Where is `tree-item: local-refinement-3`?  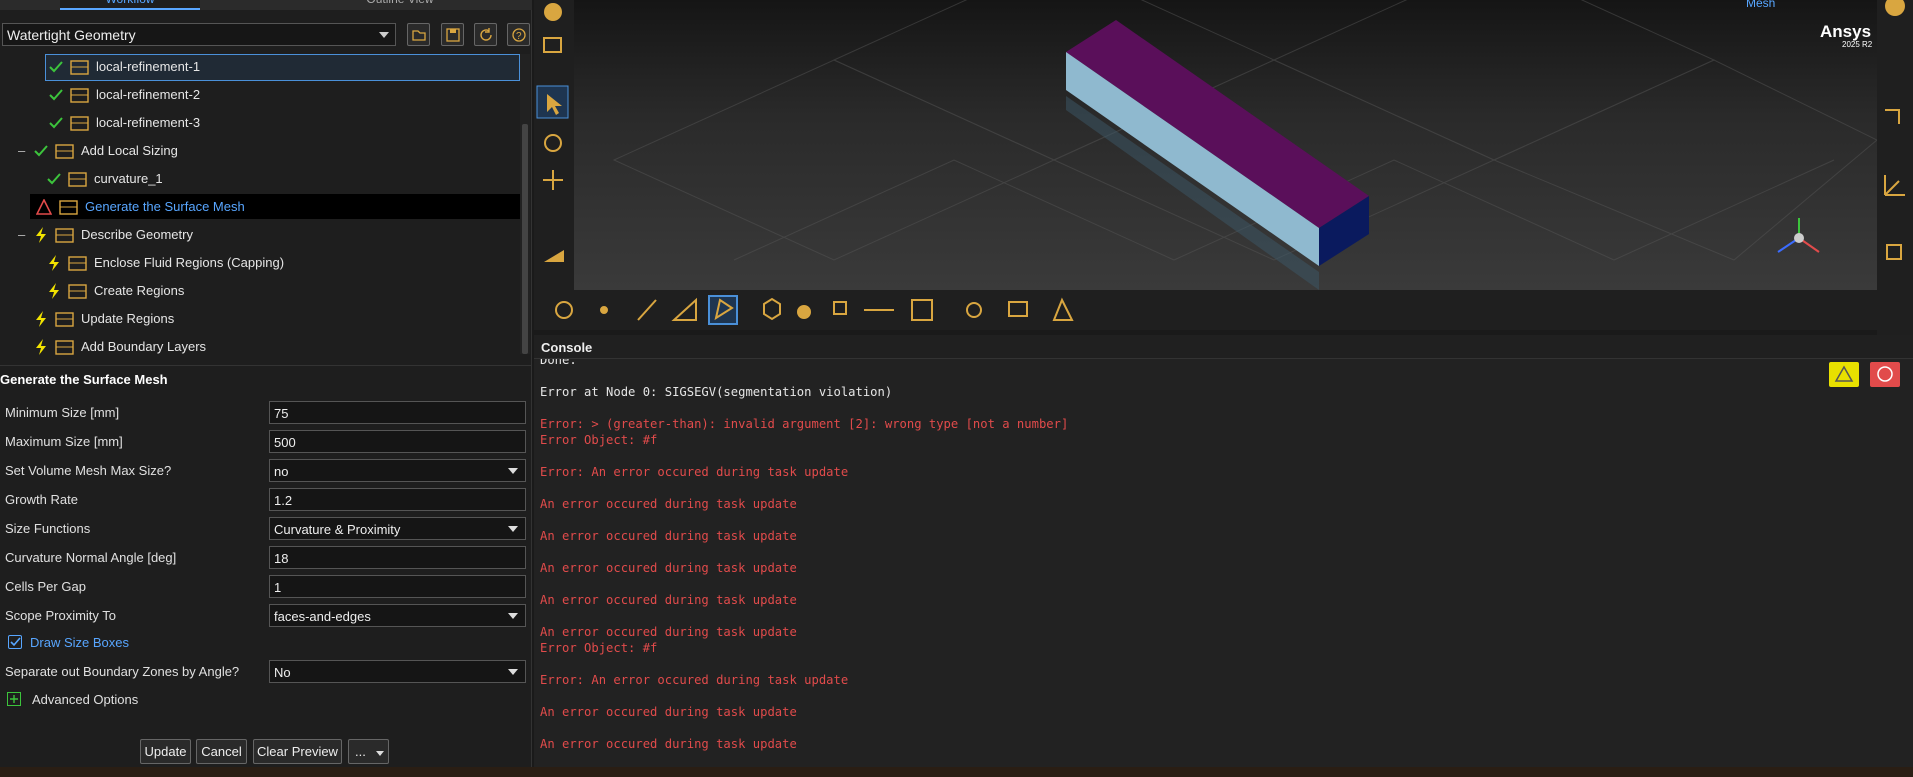 tree-item: local-refinement-3 is located at coordinates (260, 122).